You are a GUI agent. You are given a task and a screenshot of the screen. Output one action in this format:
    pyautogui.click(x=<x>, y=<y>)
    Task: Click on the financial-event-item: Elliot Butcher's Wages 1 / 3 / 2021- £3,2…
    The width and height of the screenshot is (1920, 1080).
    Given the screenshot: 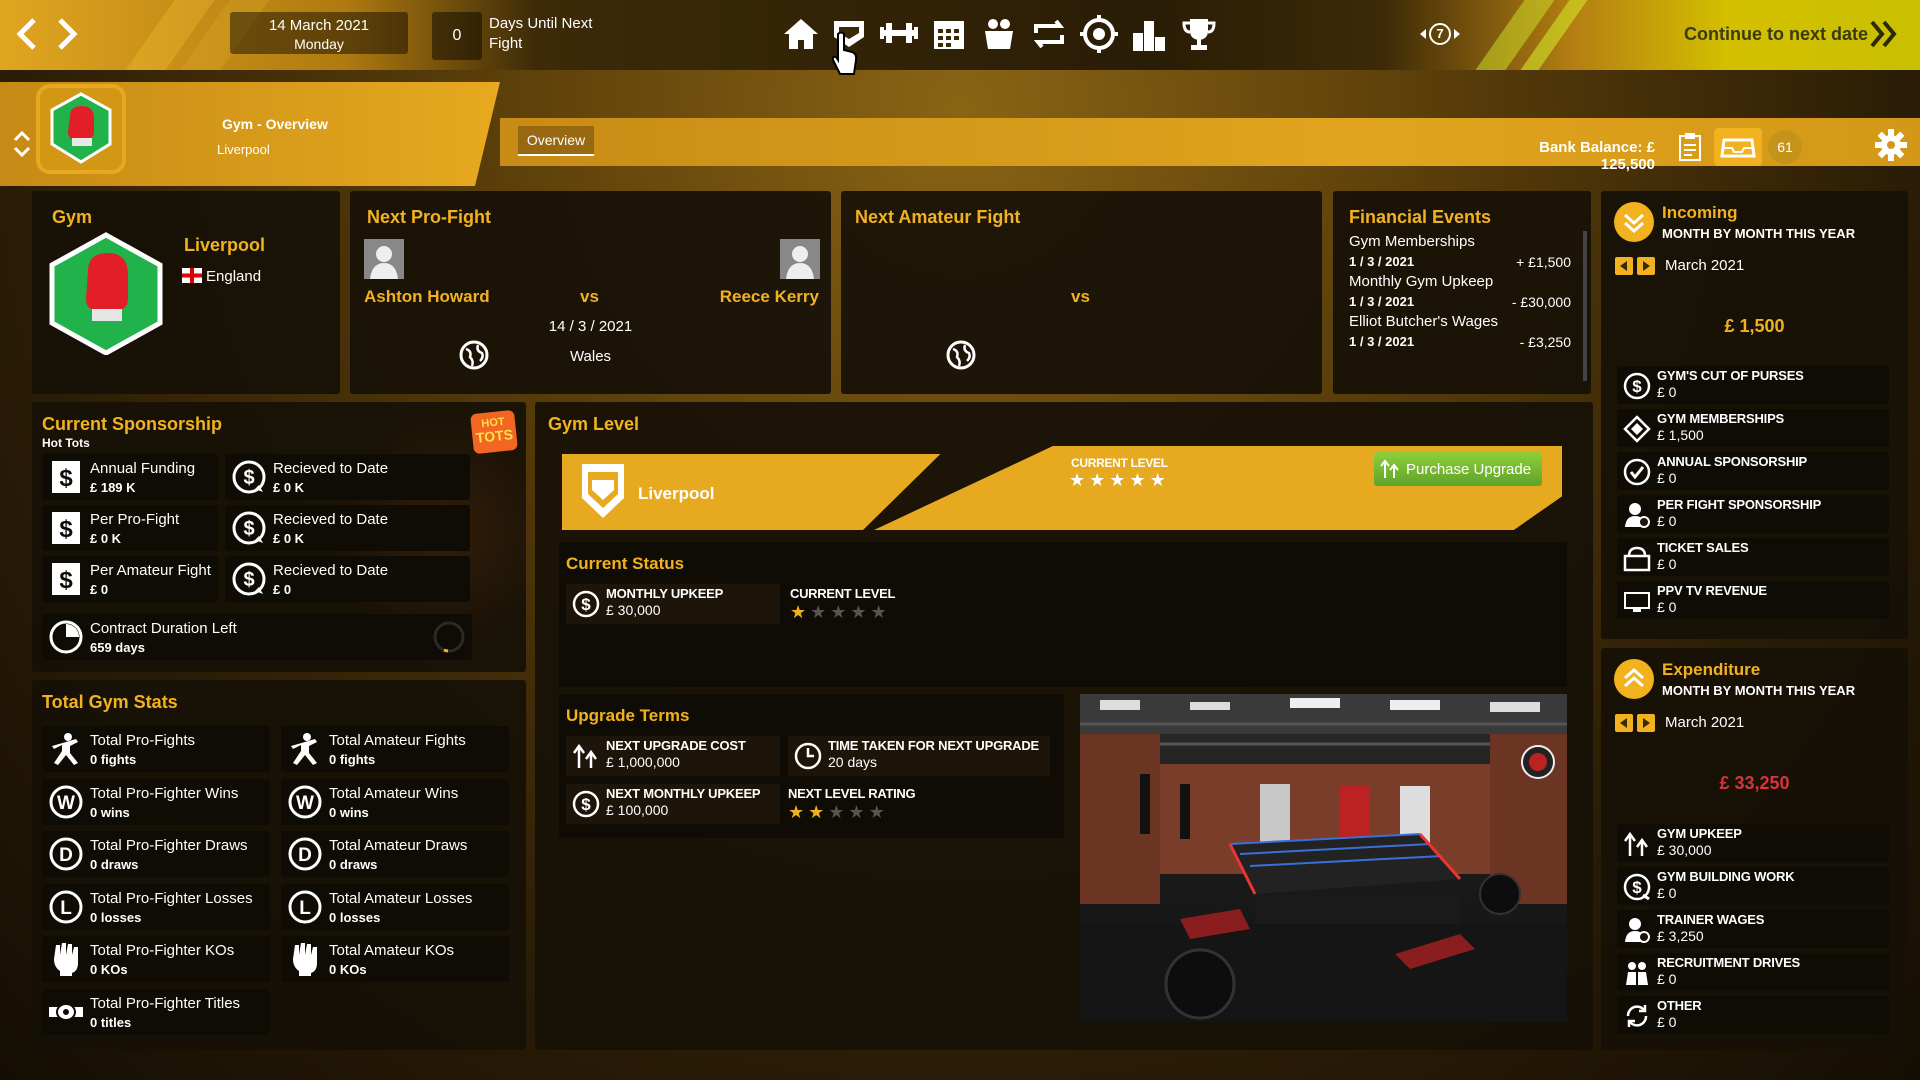 What is the action you would take?
    pyautogui.click(x=1460, y=333)
    